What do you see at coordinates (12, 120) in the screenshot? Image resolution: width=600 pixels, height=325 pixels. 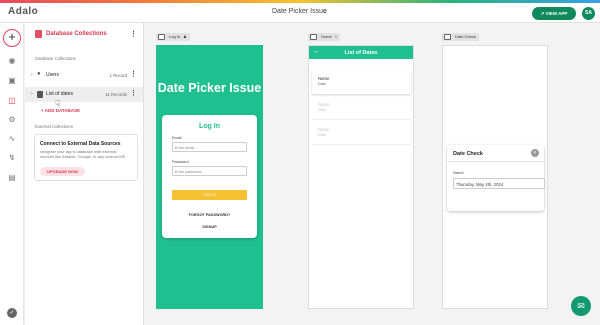 I see `gear-icon: ⚙` at bounding box center [12, 120].